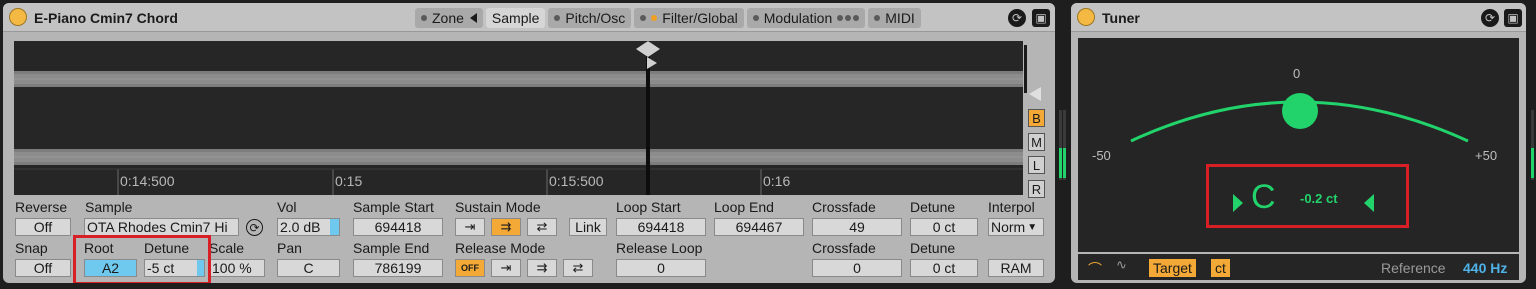  I want to click on tab-indicator-dot-active, so click(654, 18).